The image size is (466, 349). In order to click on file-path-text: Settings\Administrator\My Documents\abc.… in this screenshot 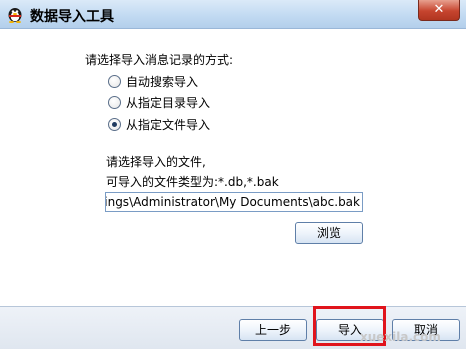, I will do `click(232, 202)`.